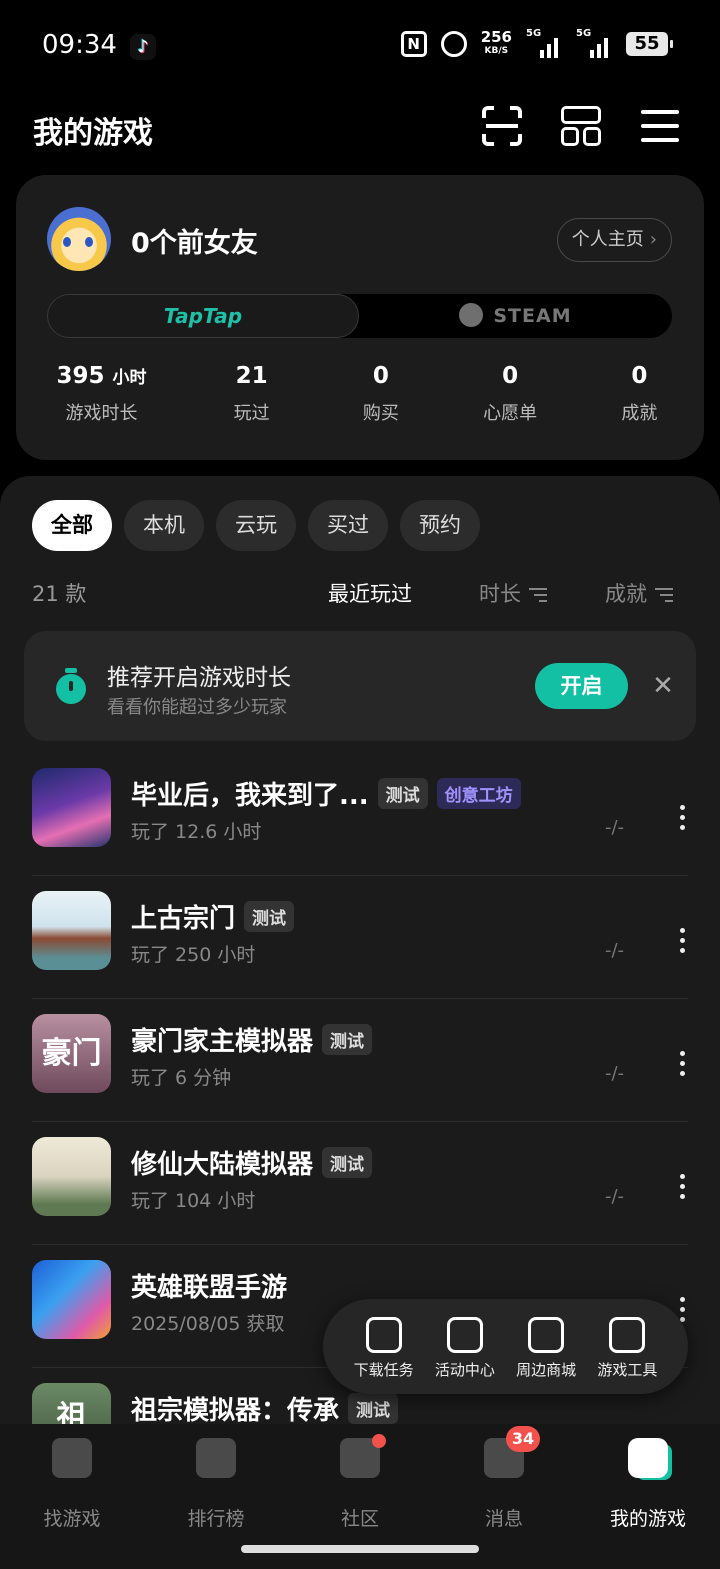 The height and width of the screenshot is (1569, 720). Describe the element at coordinates (523, 1439) in the screenshot. I see `message-badge: 34` at that location.